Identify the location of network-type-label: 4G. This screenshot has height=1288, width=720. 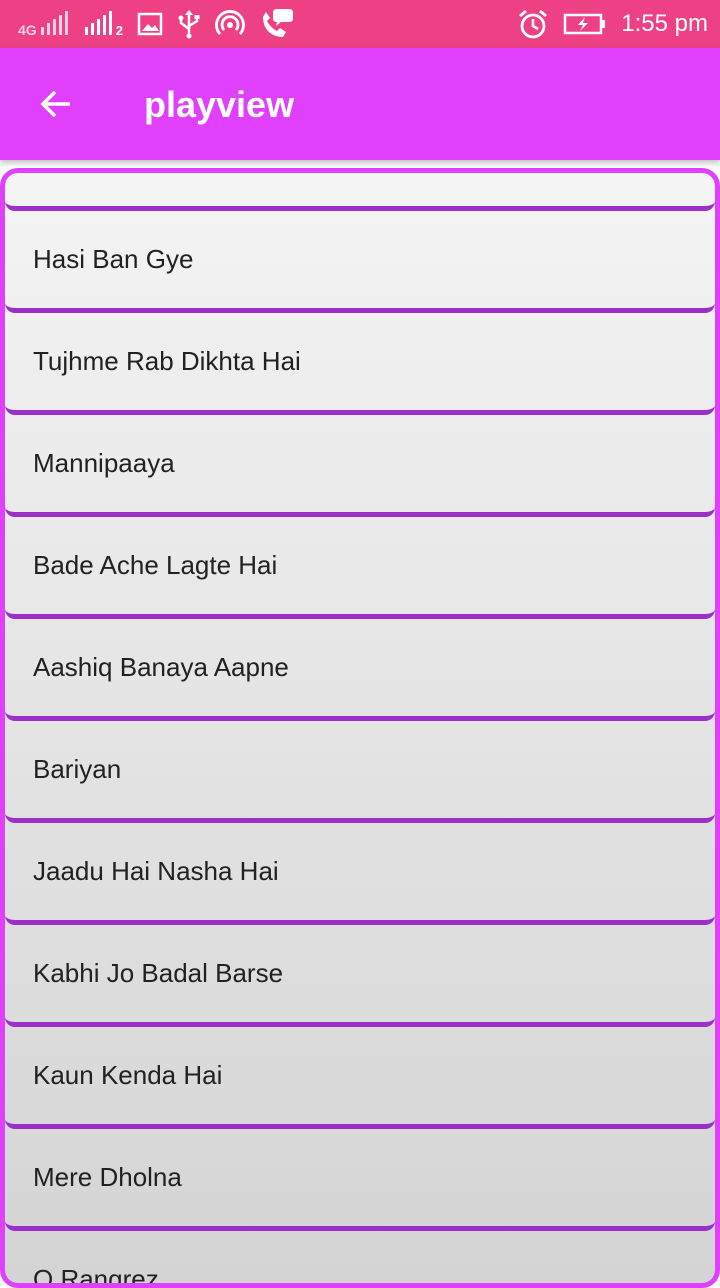
(27, 30).